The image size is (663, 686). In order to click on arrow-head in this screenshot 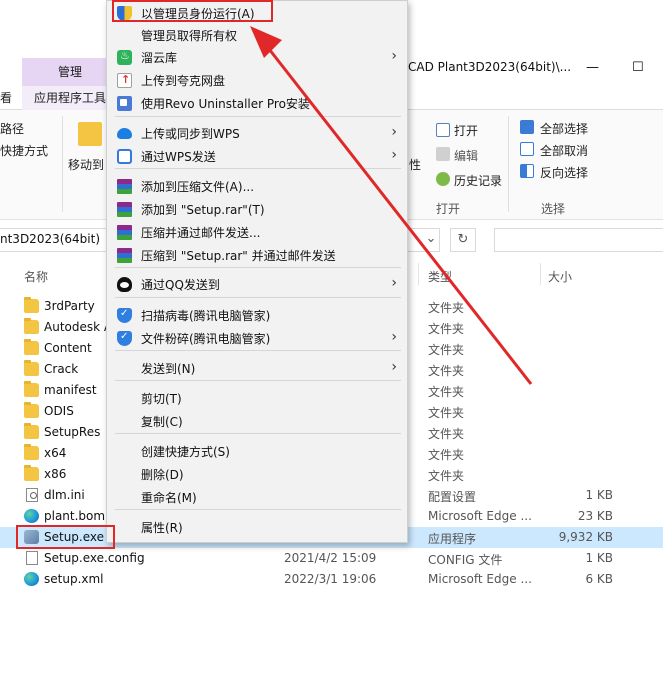, I will do `click(266, 42)`.